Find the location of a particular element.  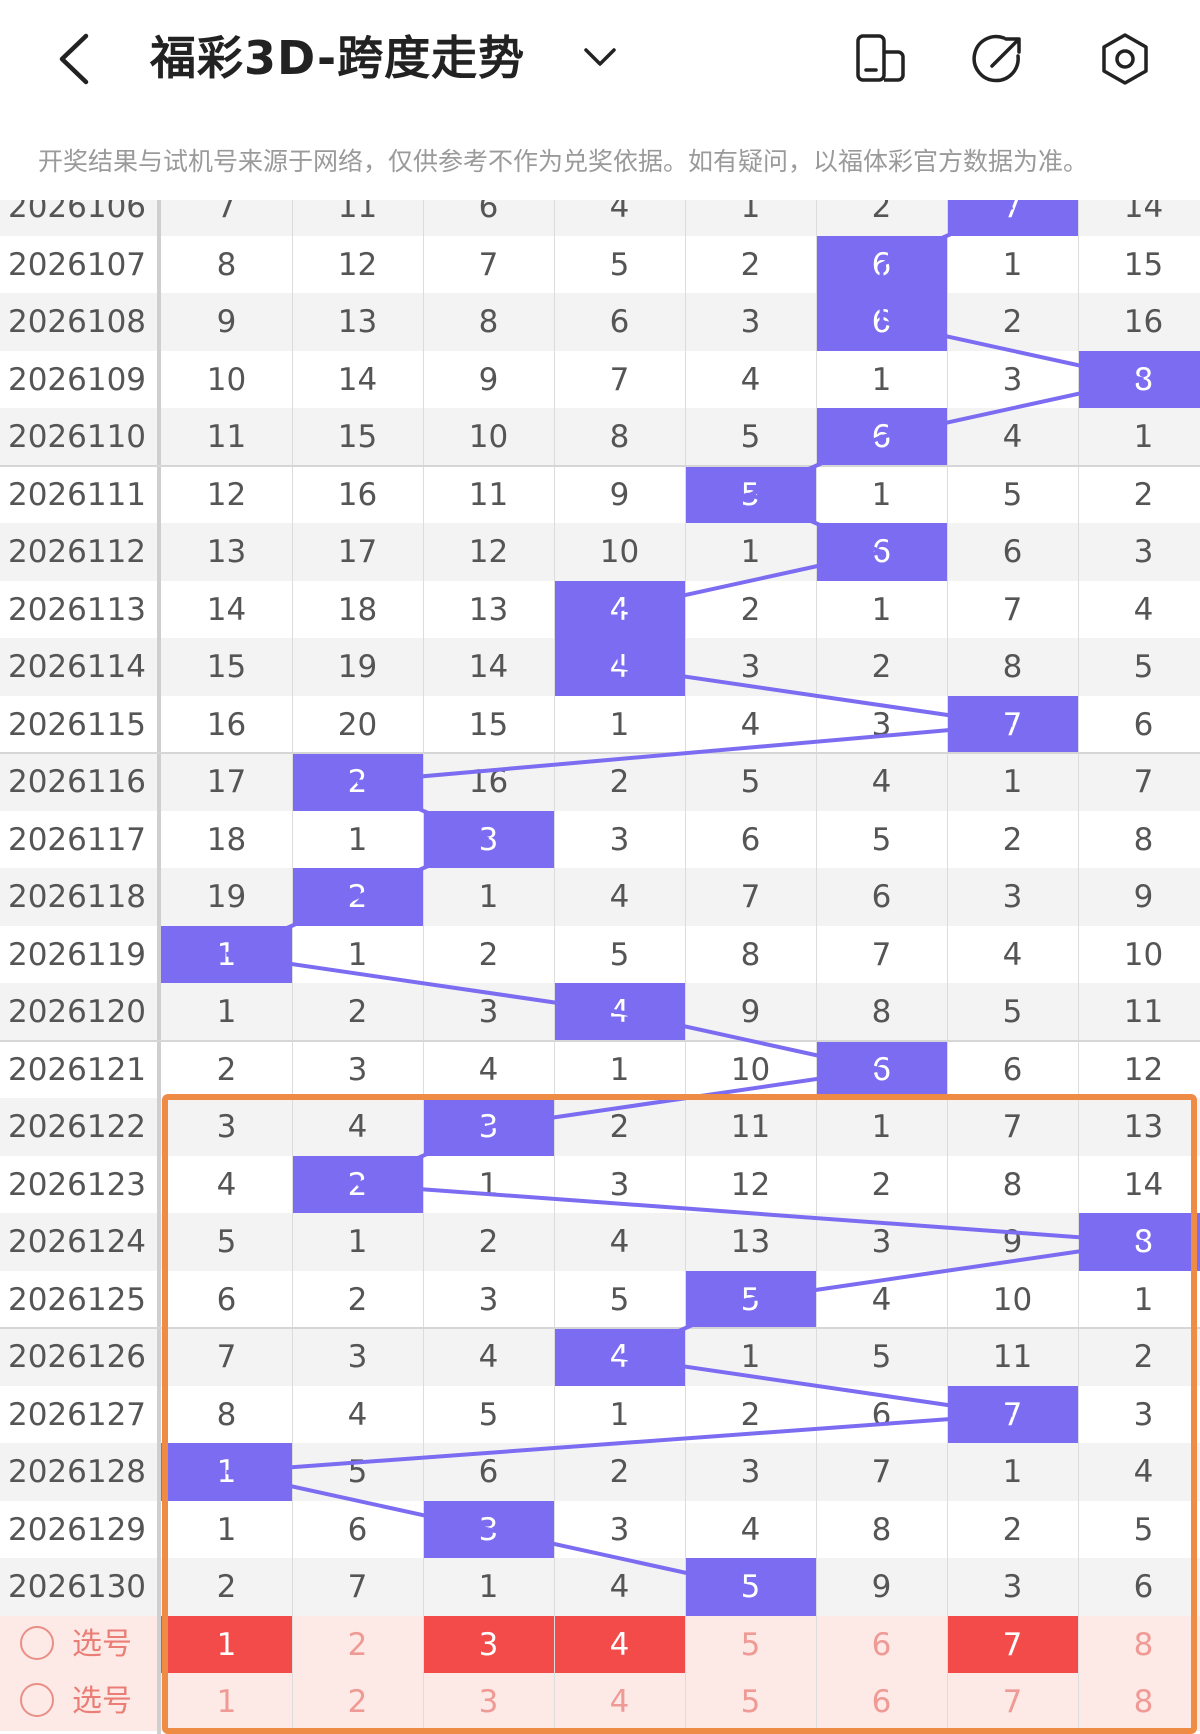

device-button is located at coordinates (881, 59).